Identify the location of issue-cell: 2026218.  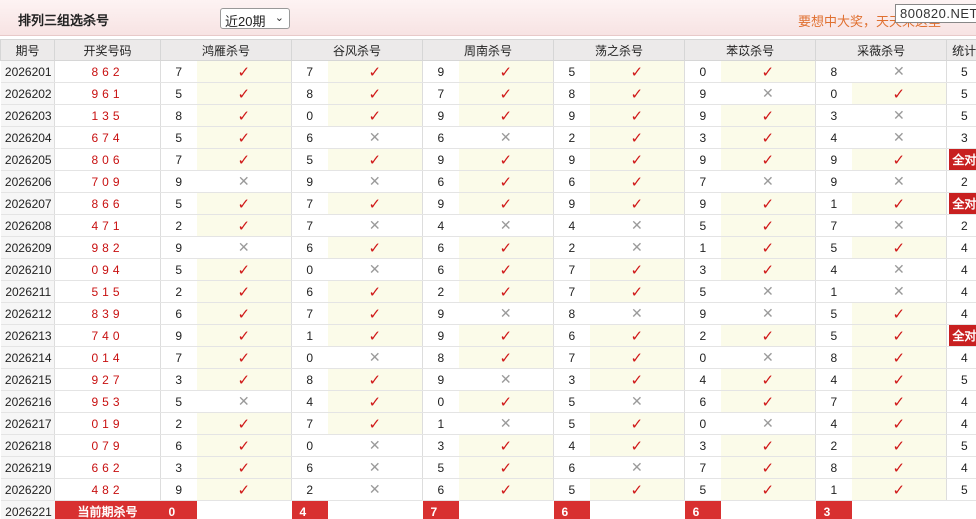
(27, 445).